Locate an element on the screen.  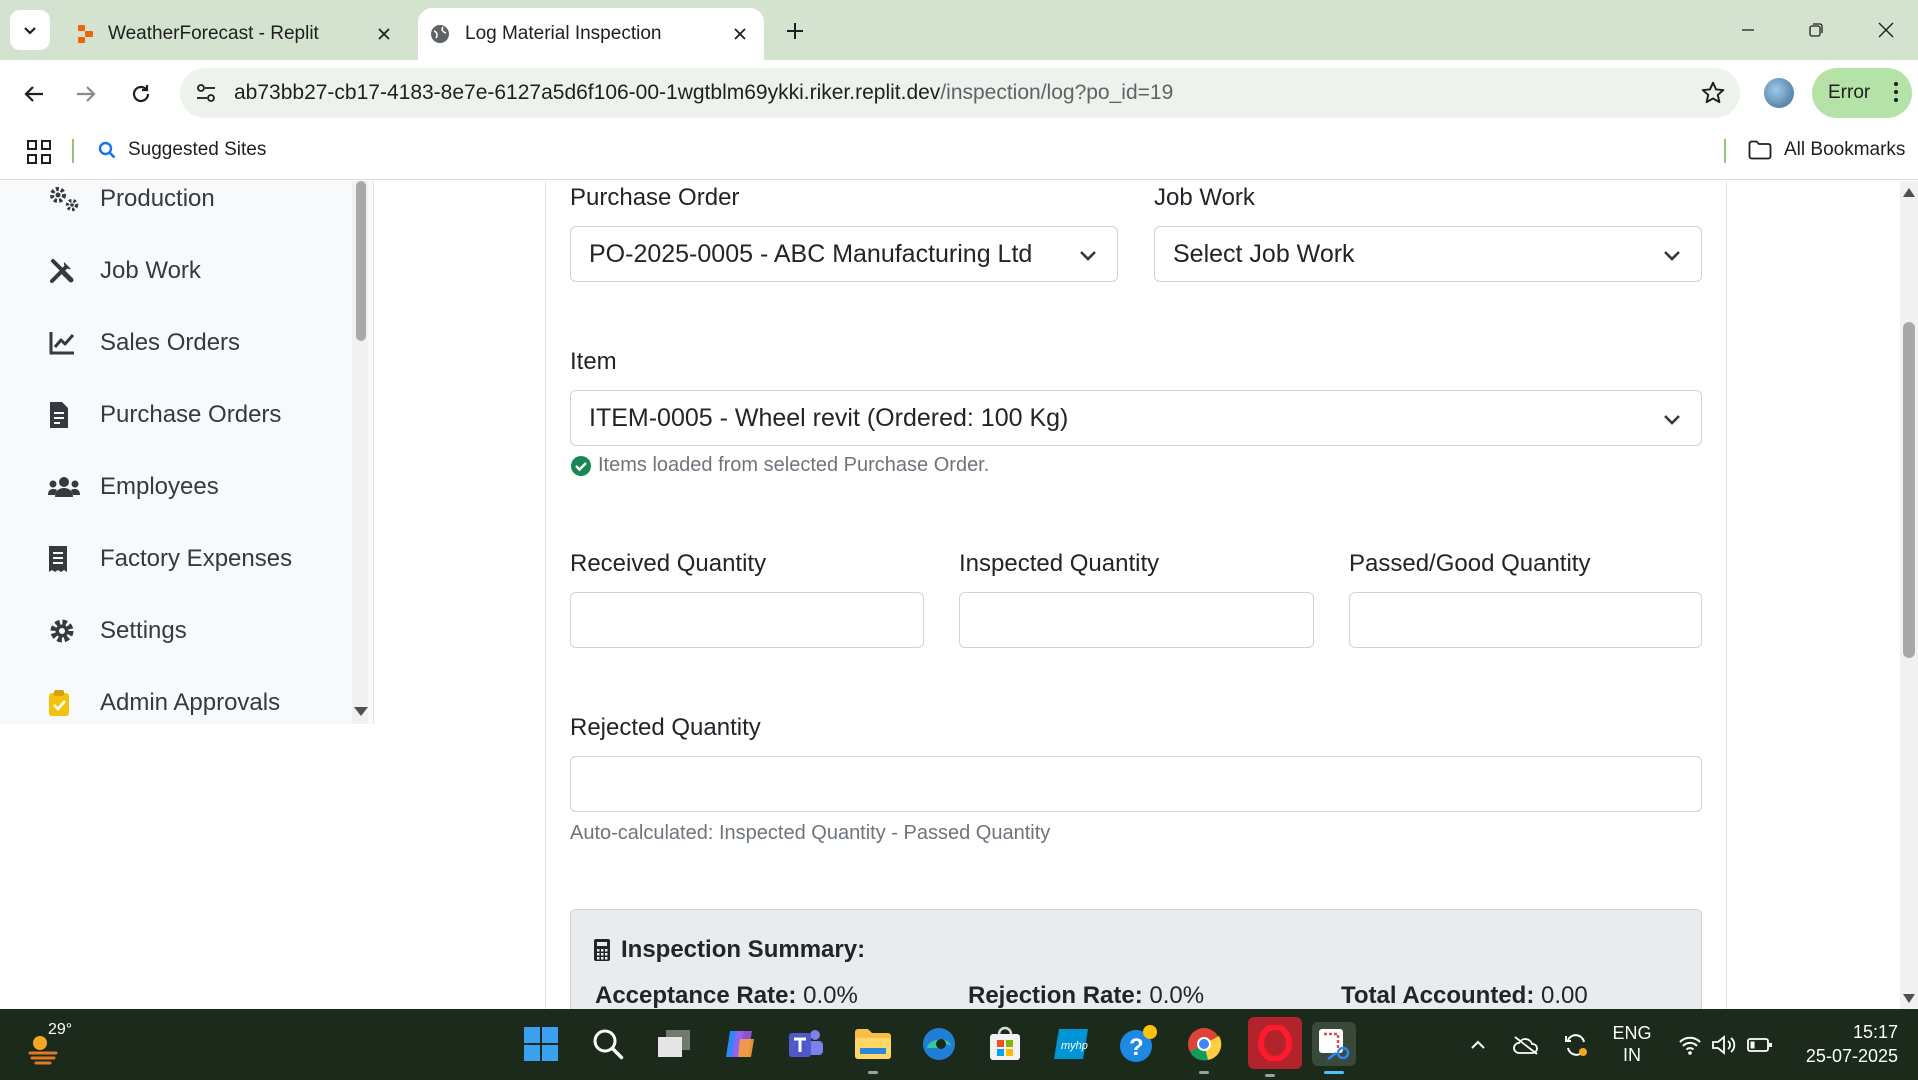
purchase-order-select: PO-2025-0005 - ABC Manufacturing Ltd is located at coordinates (844, 254).